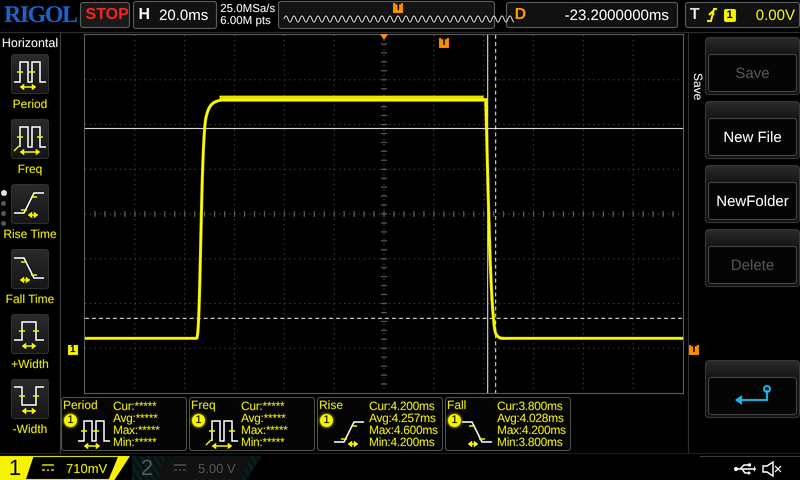 The height and width of the screenshot is (480, 800). Describe the element at coordinates (30, 429) in the screenshot. I see `measure-label: -Width` at that location.